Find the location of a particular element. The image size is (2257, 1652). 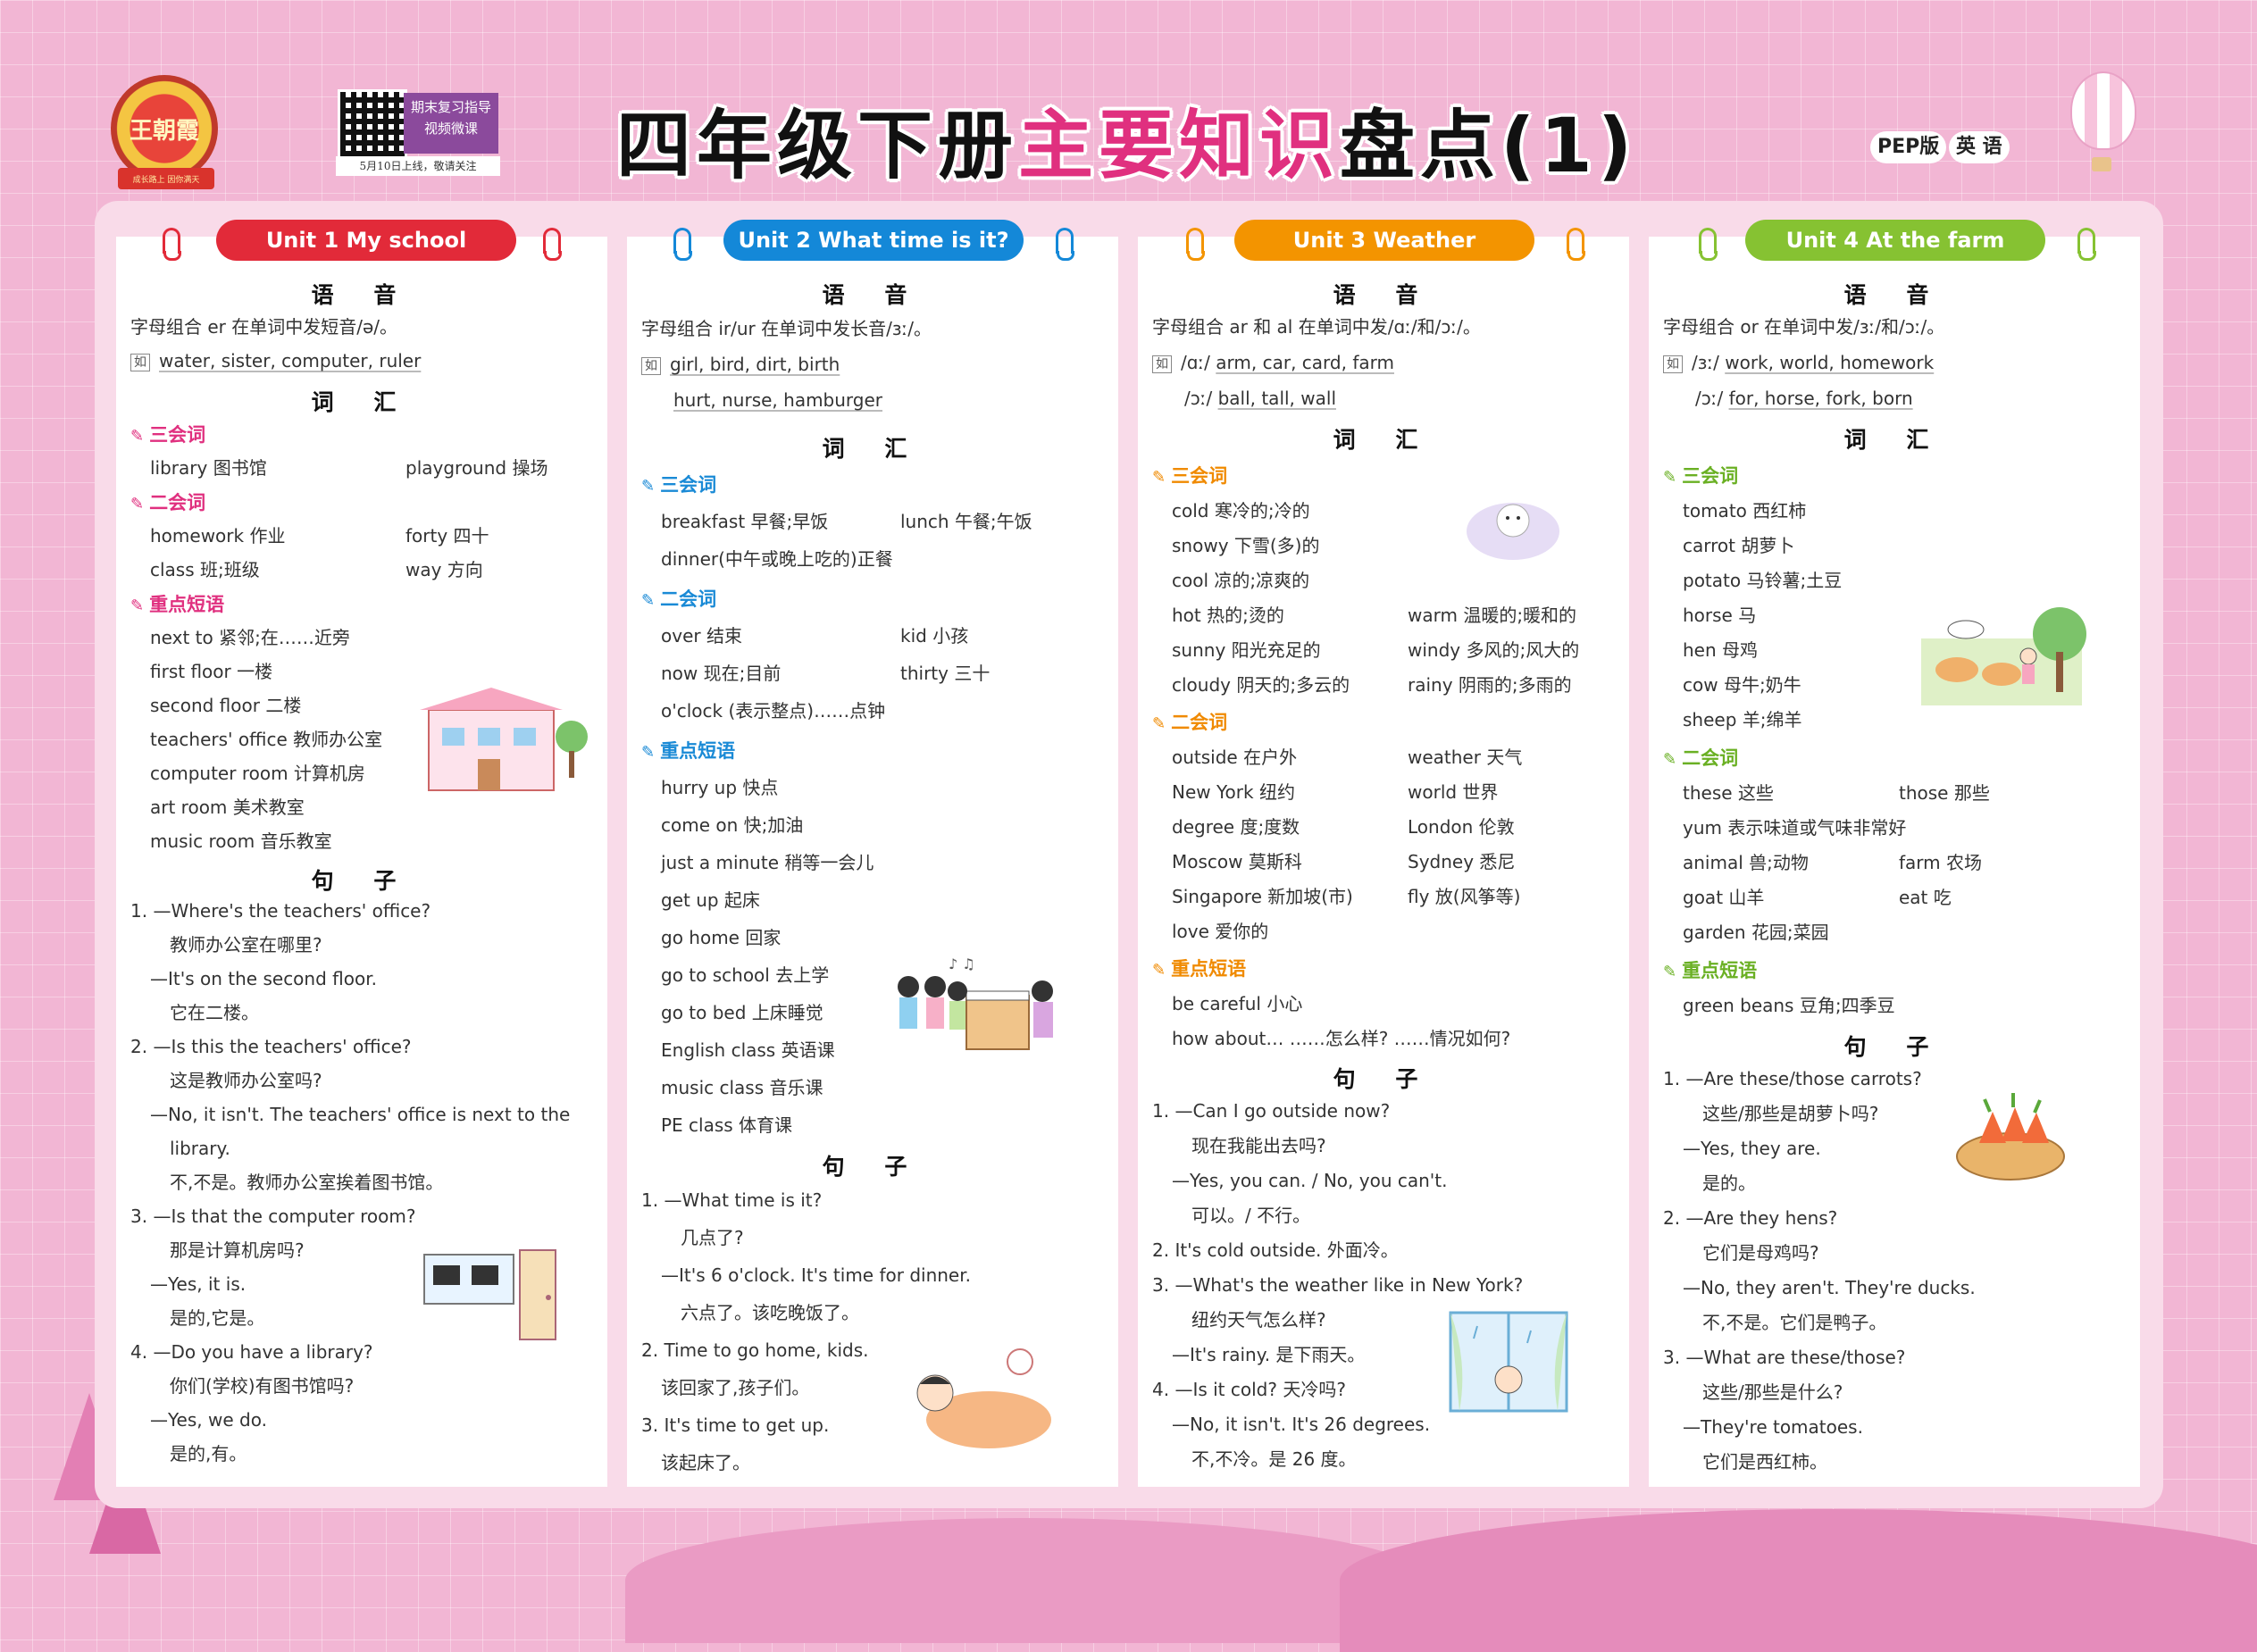

unit2-phonics-examples-2: hurt, nurse, hamburger is located at coordinates (778, 400).